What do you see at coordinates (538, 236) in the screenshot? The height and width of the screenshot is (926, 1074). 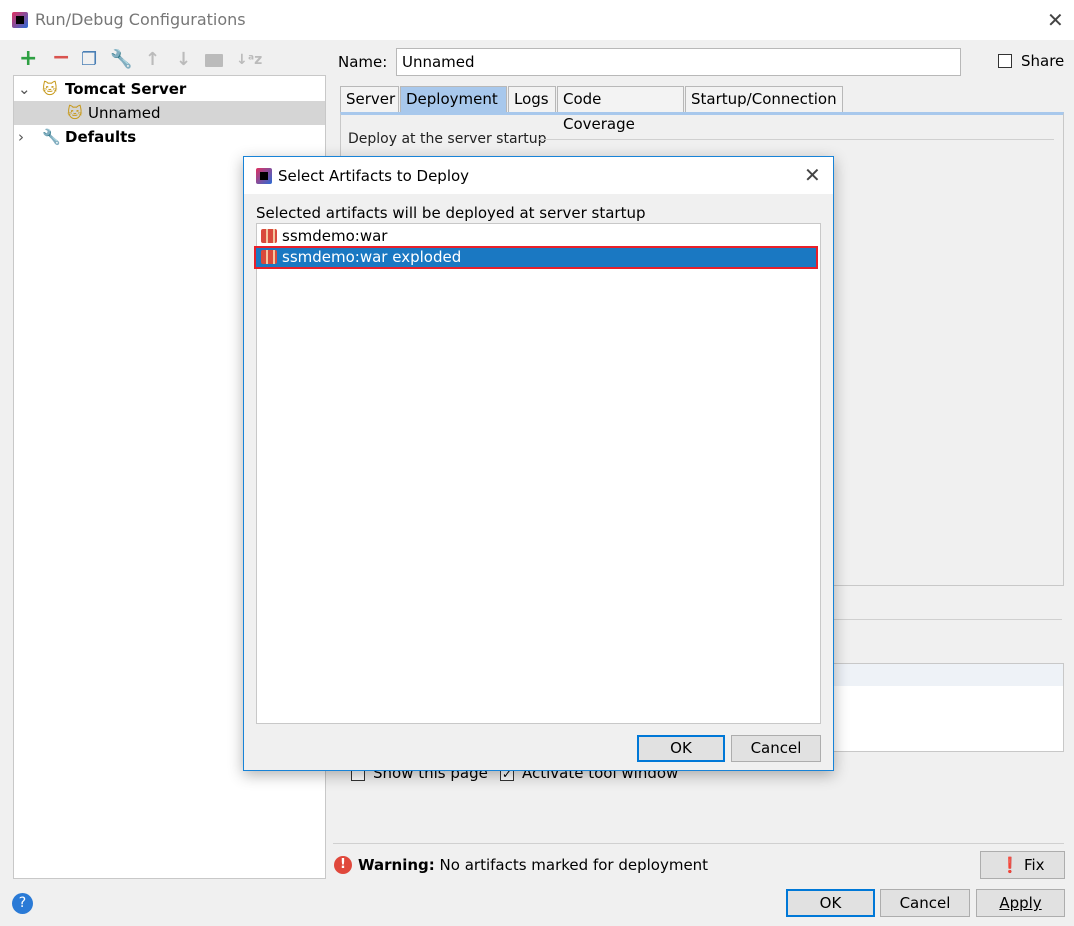 I see `artifact-item: ssmdemo:war` at bounding box center [538, 236].